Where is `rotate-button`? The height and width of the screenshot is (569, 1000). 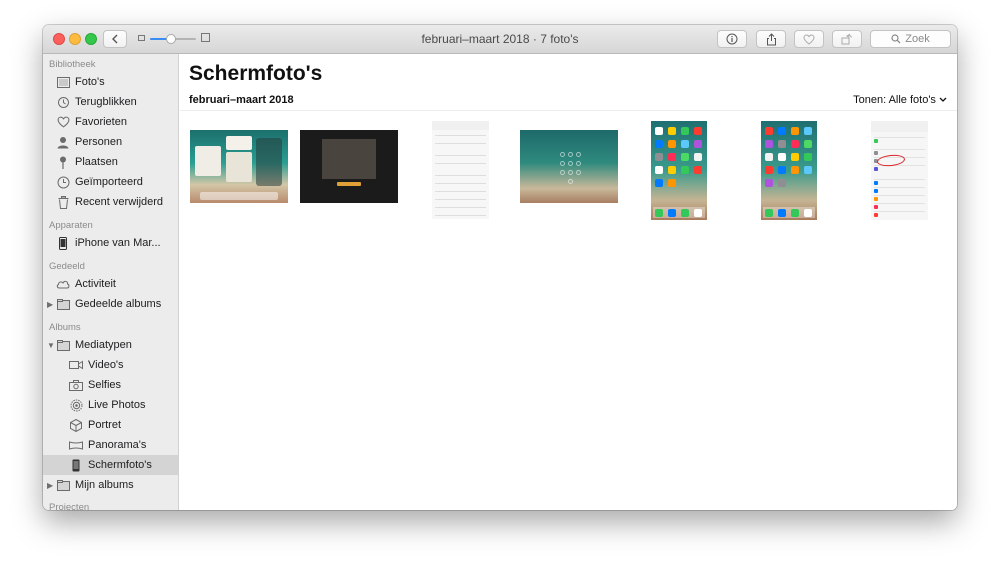 rotate-button is located at coordinates (847, 39).